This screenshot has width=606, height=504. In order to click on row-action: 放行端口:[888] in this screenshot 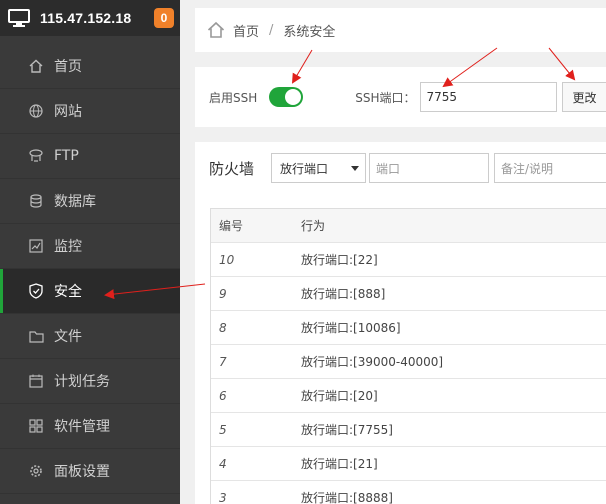, I will do `click(343, 294)`.